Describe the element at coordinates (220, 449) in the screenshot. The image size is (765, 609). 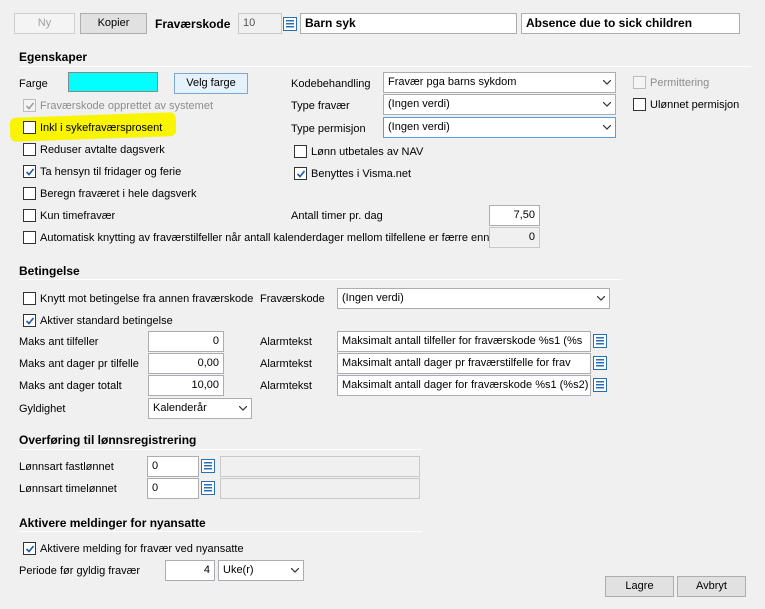
I see `transfer-separator` at that location.